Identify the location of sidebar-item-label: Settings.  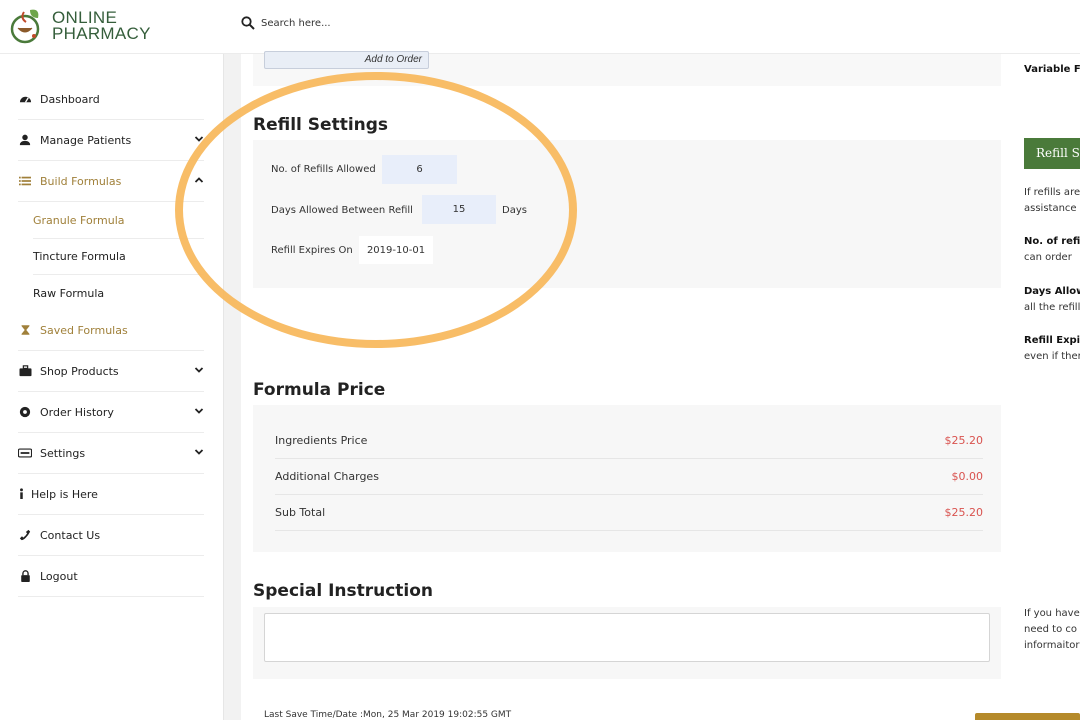
(63, 453).